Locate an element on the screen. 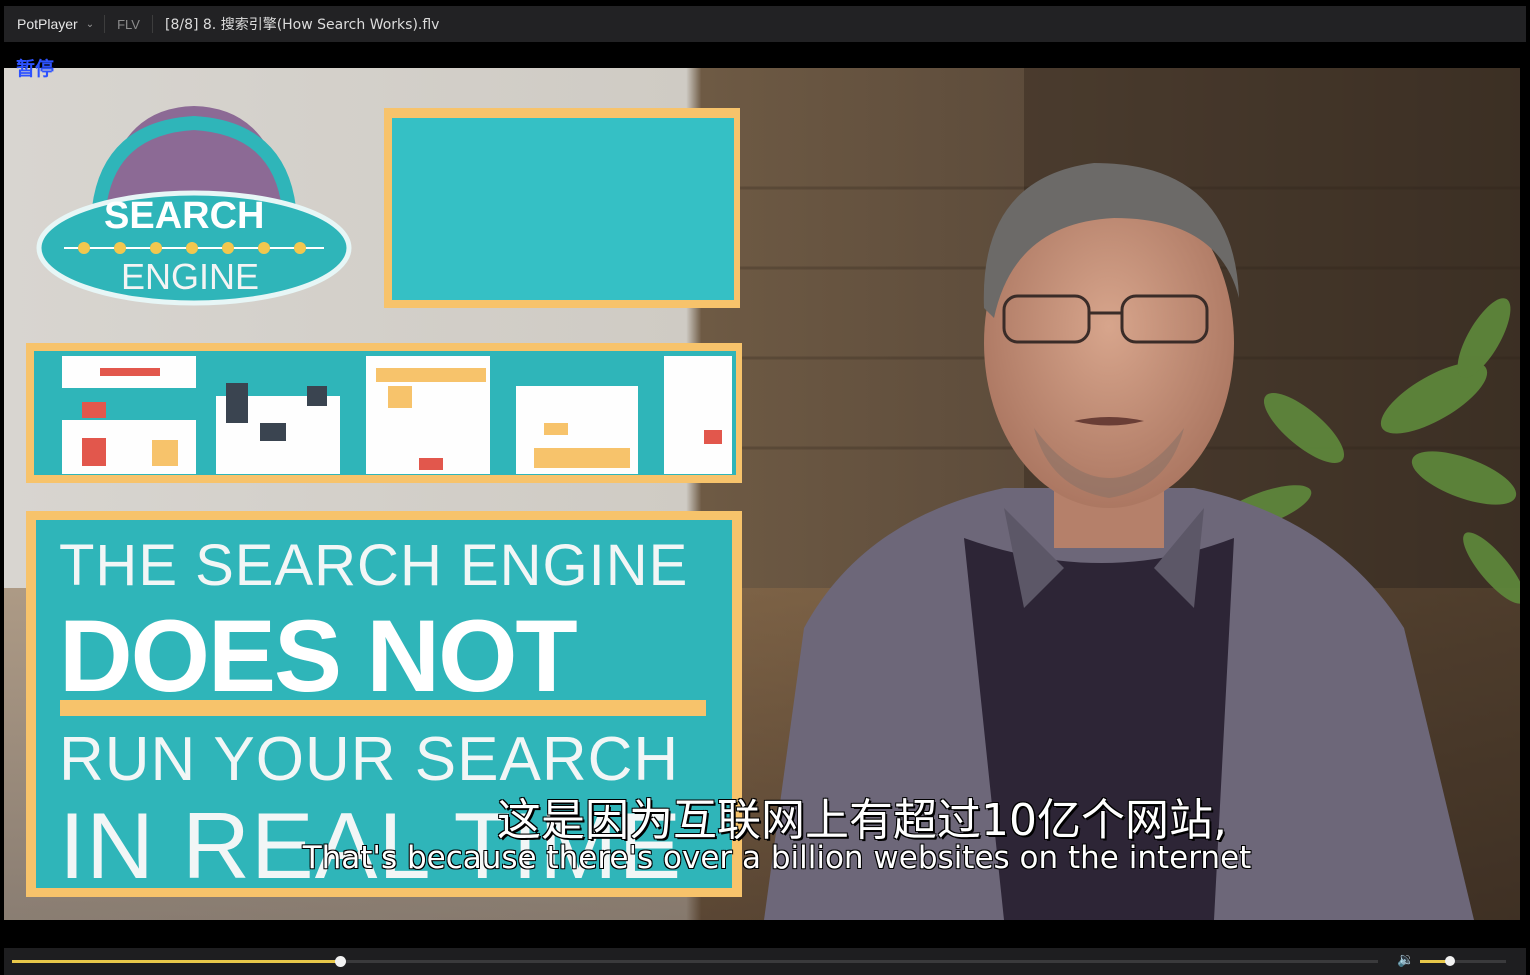  playback-status: 暂停 is located at coordinates (35, 69).